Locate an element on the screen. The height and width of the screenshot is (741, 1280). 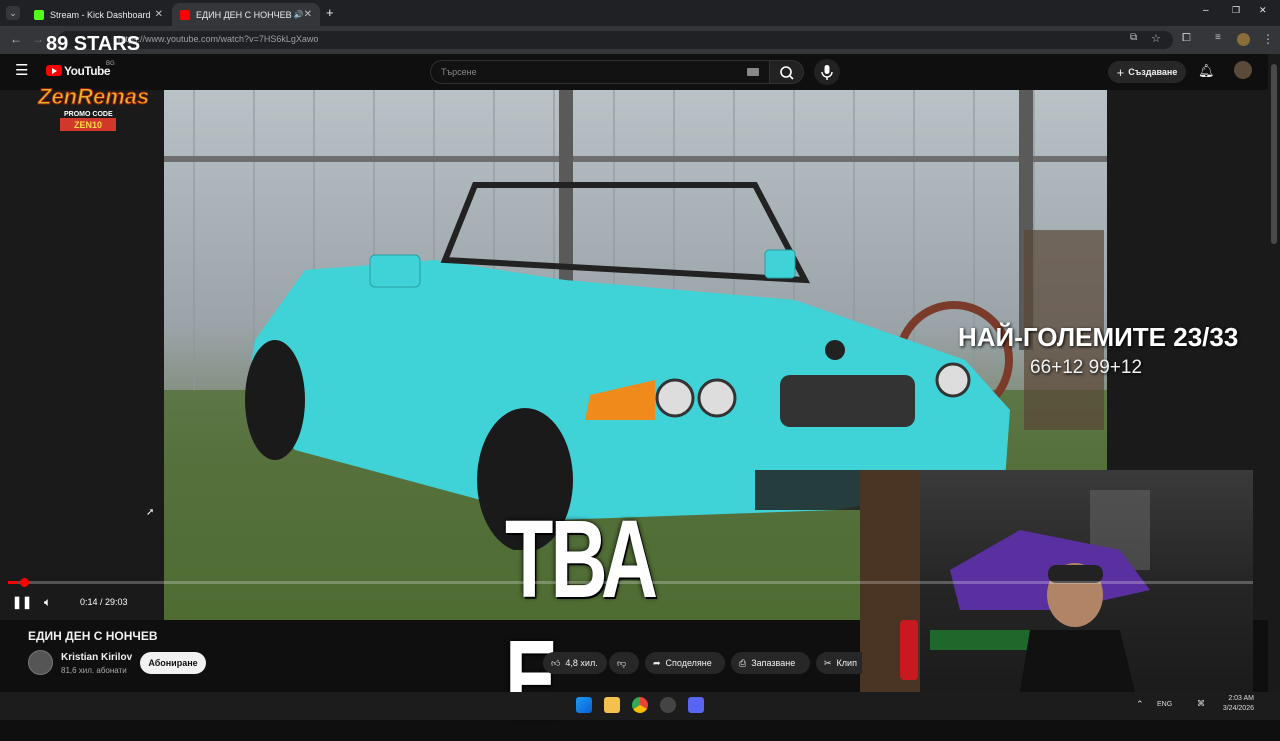
save-button: ⎙ Запазване is located at coordinates (770, 663).